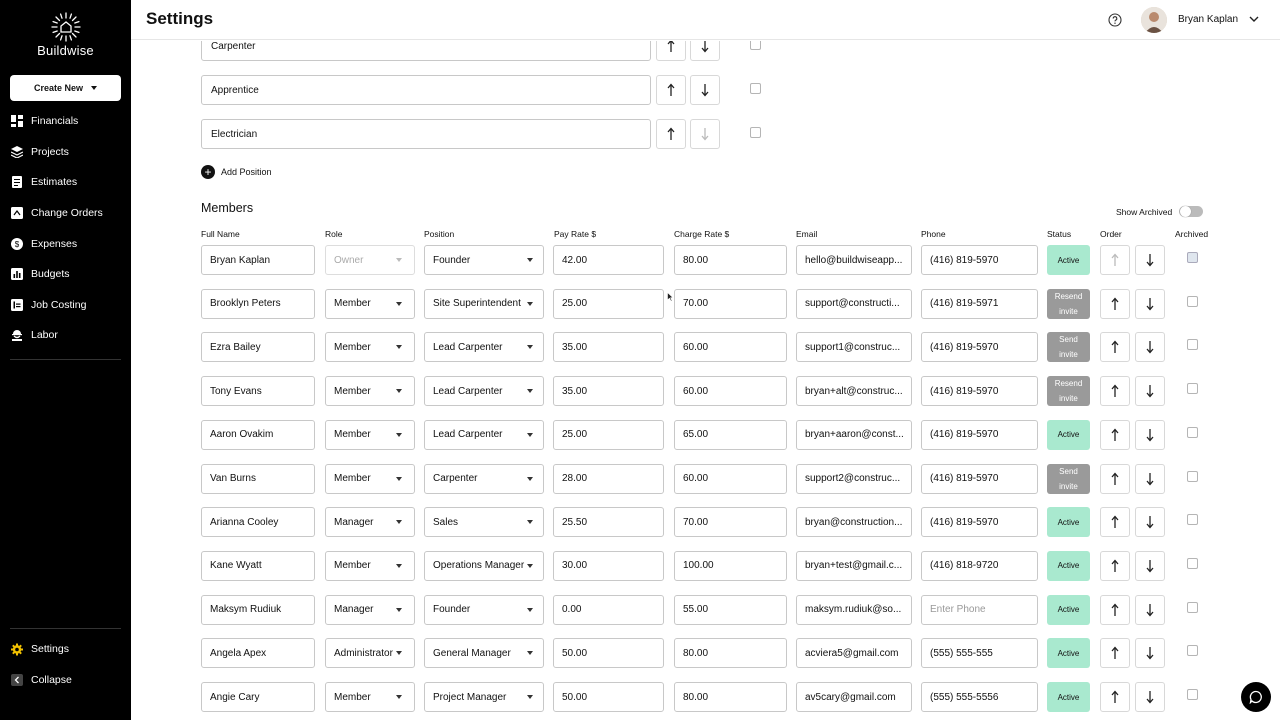  Describe the element at coordinates (1208, 19) in the screenshot. I see `user-name: Bryan Kaplan` at that location.